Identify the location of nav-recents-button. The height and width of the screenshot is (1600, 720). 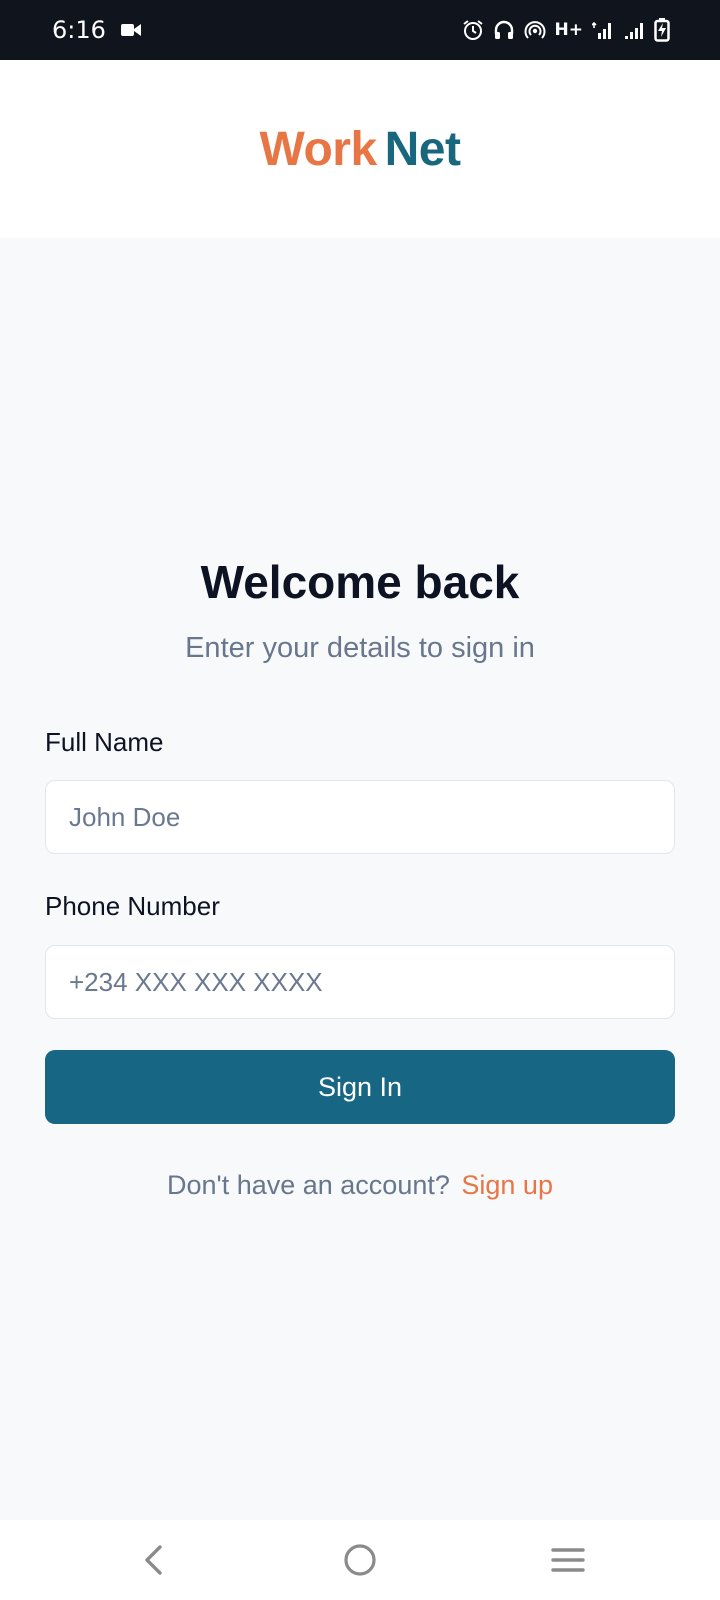
(568, 1560).